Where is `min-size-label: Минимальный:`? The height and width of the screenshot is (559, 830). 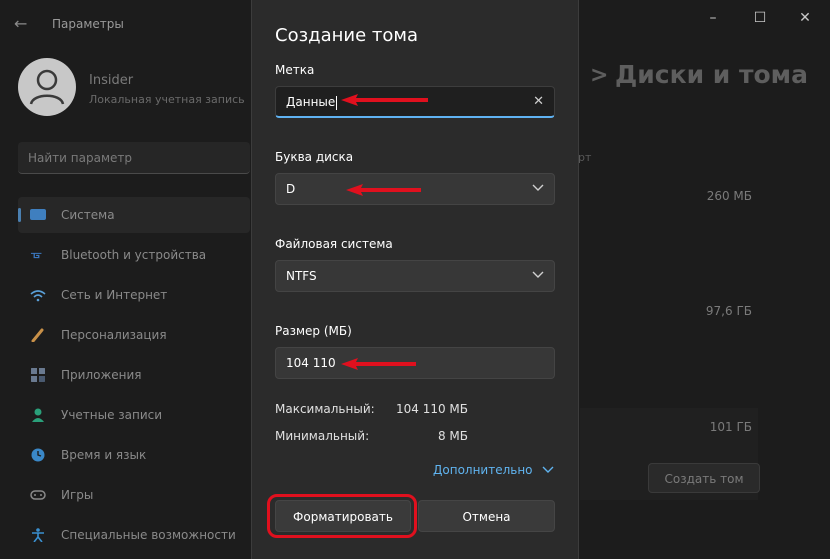 min-size-label: Минимальный: is located at coordinates (322, 436).